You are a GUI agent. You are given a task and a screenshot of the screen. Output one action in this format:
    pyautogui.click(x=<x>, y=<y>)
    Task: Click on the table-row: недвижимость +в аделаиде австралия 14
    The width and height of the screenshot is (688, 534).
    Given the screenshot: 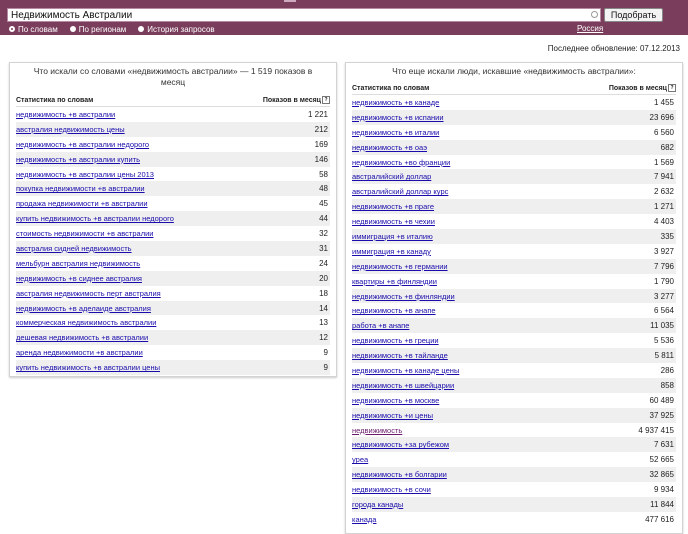 What is the action you would take?
    pyautogui.click(x=173, y=308)
    